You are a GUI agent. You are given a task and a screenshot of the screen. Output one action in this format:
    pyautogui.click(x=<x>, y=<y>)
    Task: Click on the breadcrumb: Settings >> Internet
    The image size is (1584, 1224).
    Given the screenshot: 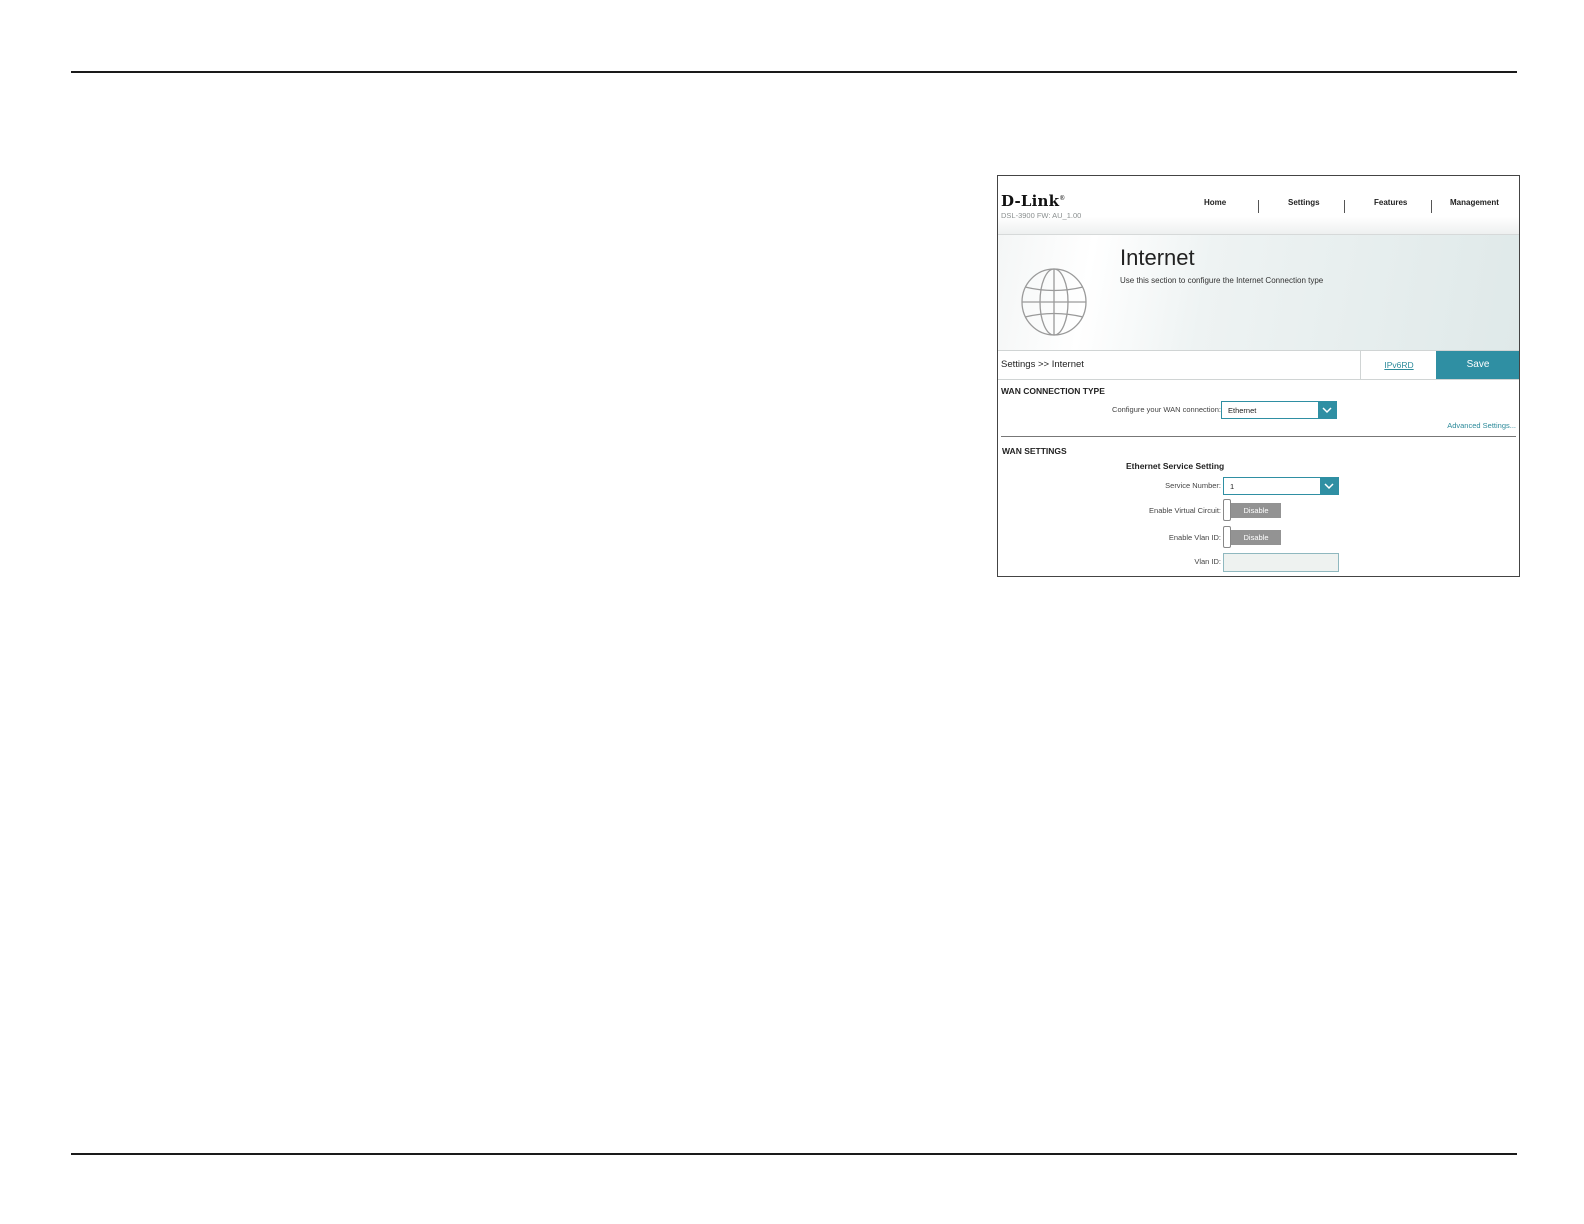 What is the action you would take?
    pyautogui.click(x=1042, y=364)
    